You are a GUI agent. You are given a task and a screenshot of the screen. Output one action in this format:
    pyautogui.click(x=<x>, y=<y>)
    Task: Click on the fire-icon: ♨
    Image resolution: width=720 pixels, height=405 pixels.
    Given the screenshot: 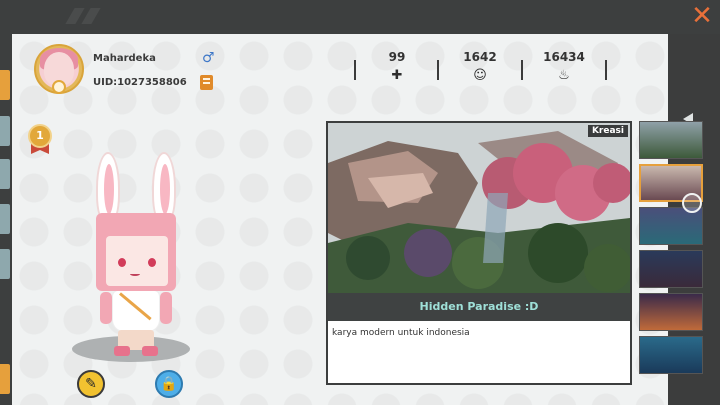 What is the action you would take?
    pyautogui.click(x=564, y=75)
    